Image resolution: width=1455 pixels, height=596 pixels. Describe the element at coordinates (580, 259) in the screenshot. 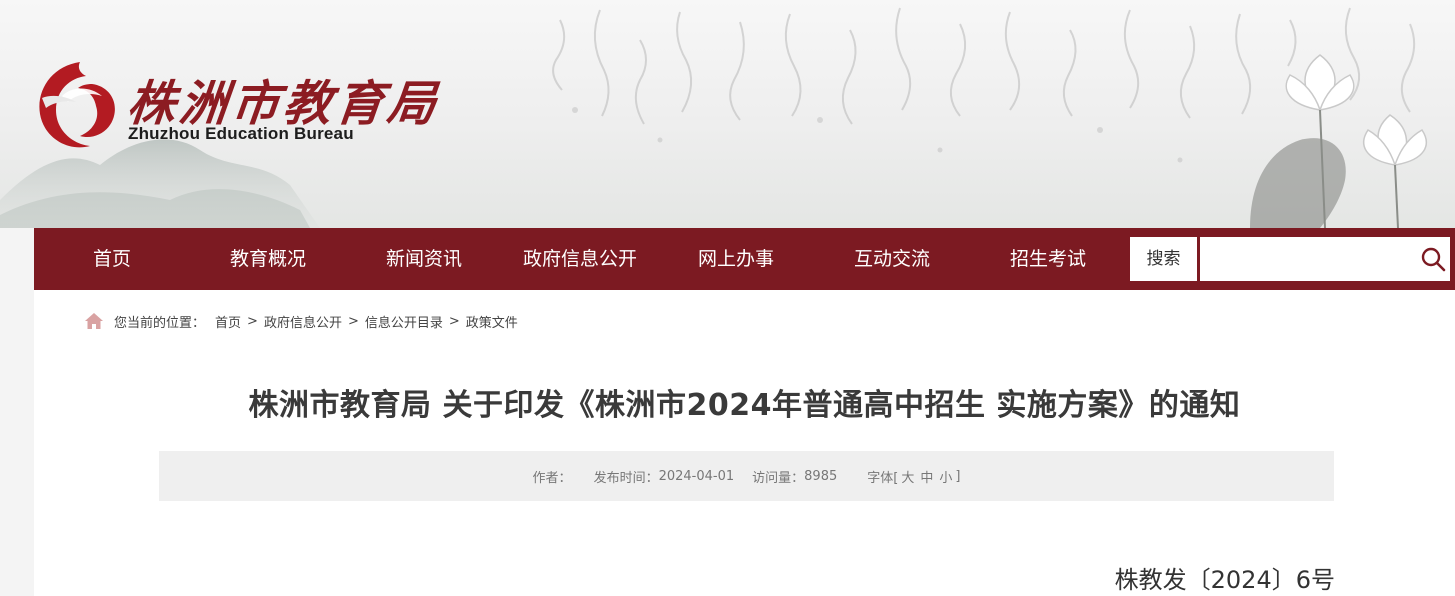

I see `nav-item-gov-info-disclosure: 政府信息公开` at that location.